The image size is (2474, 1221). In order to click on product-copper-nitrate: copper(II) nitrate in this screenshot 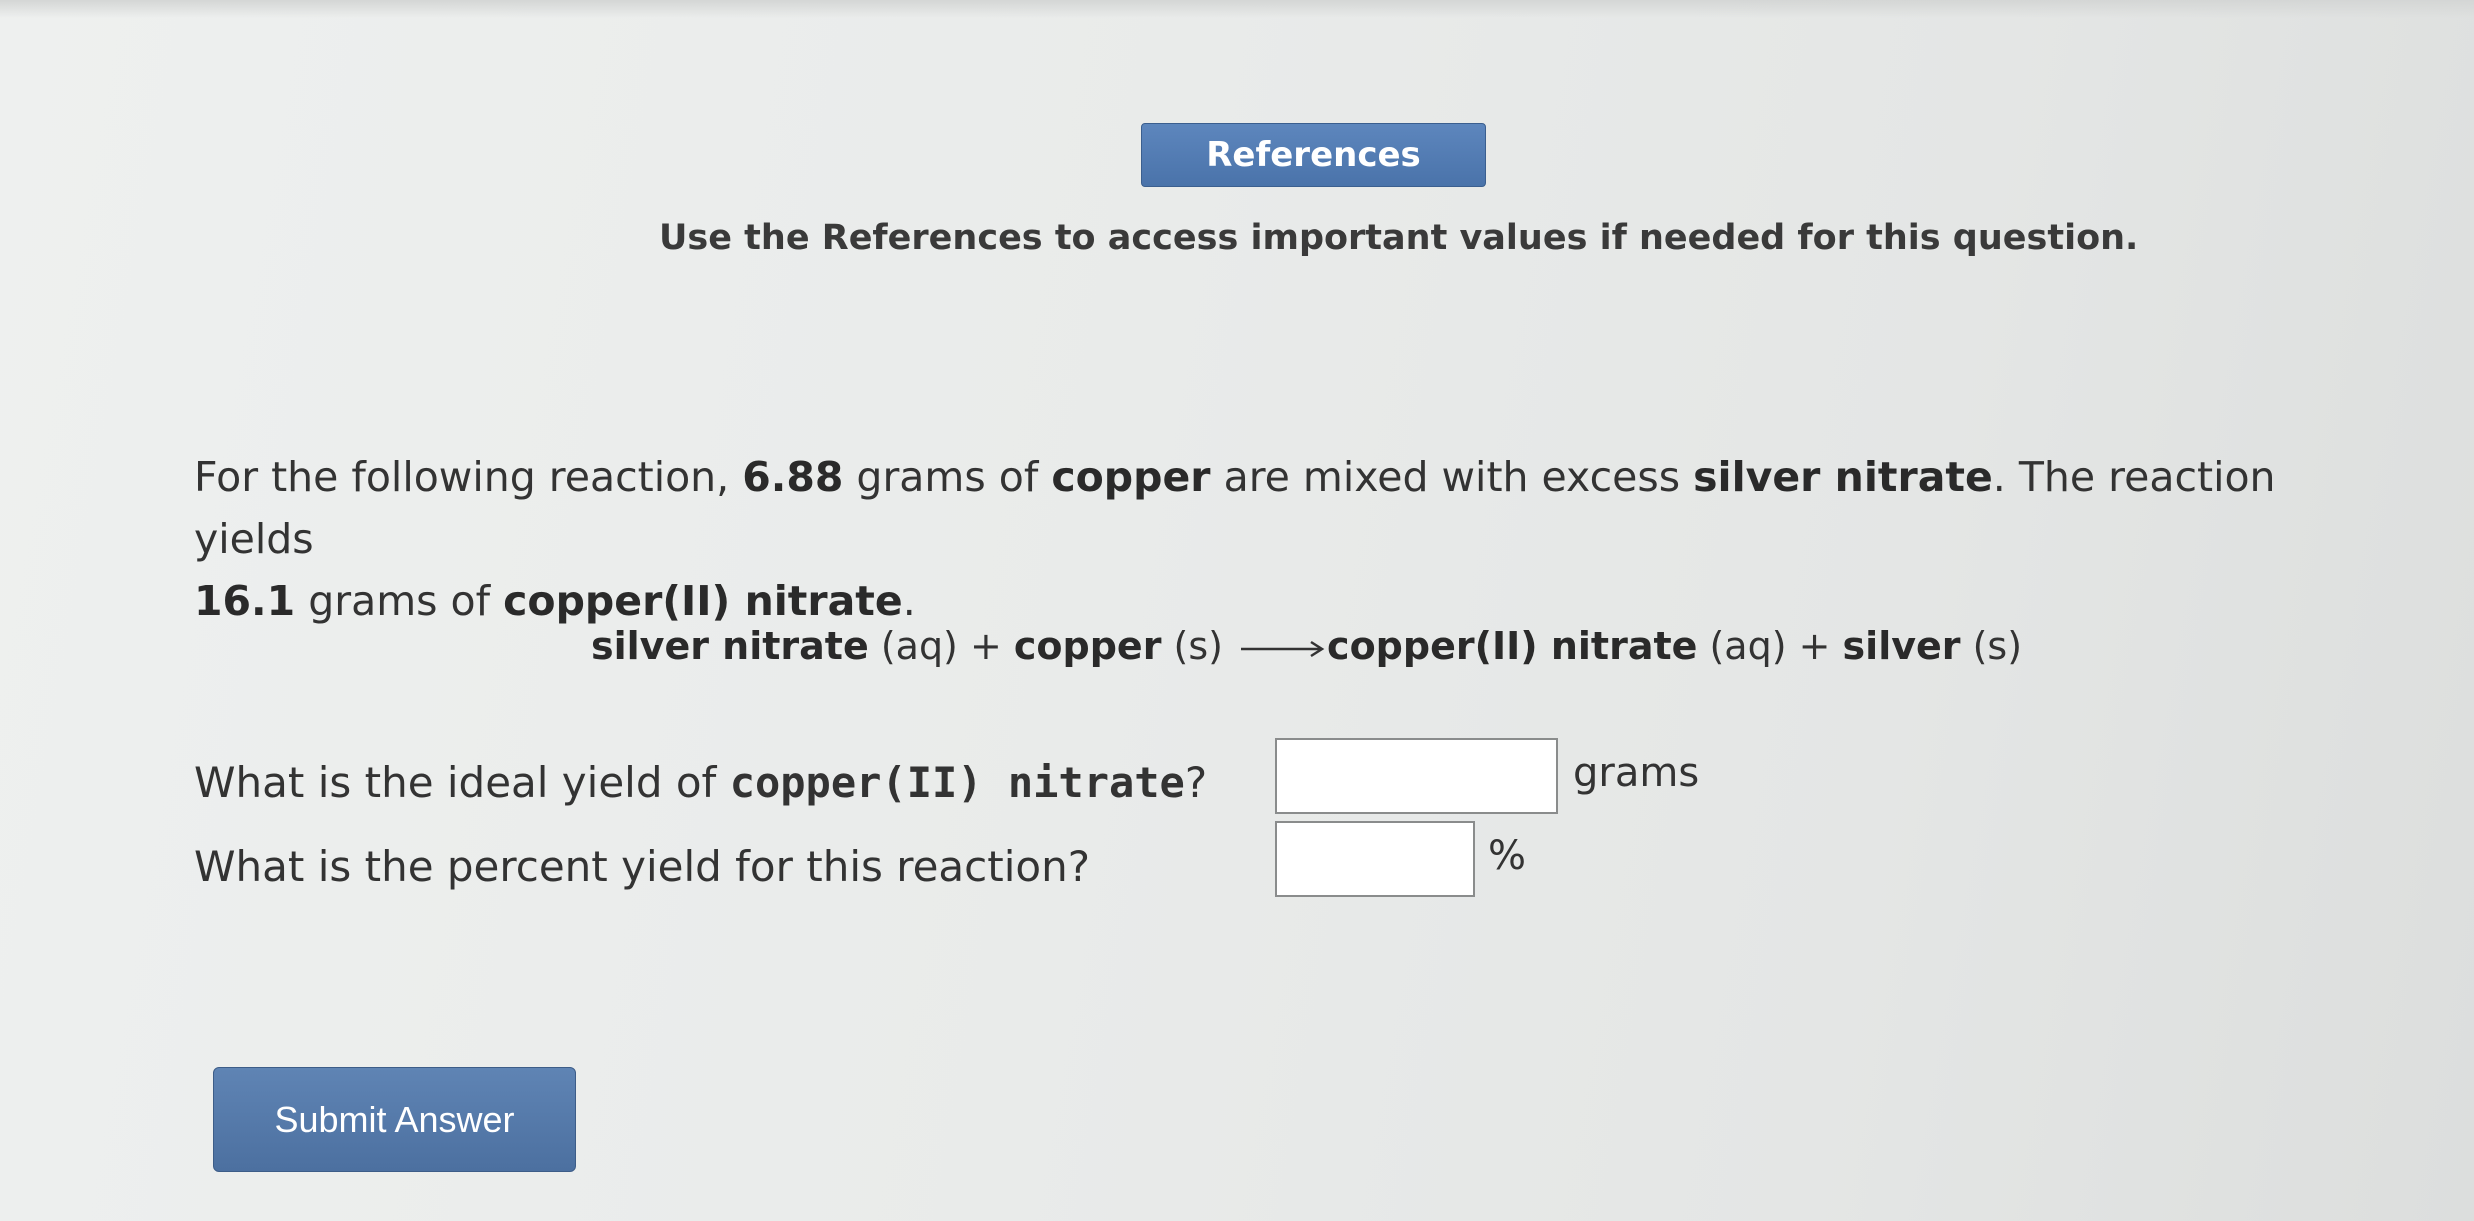, I will do `click(703, 601)`.